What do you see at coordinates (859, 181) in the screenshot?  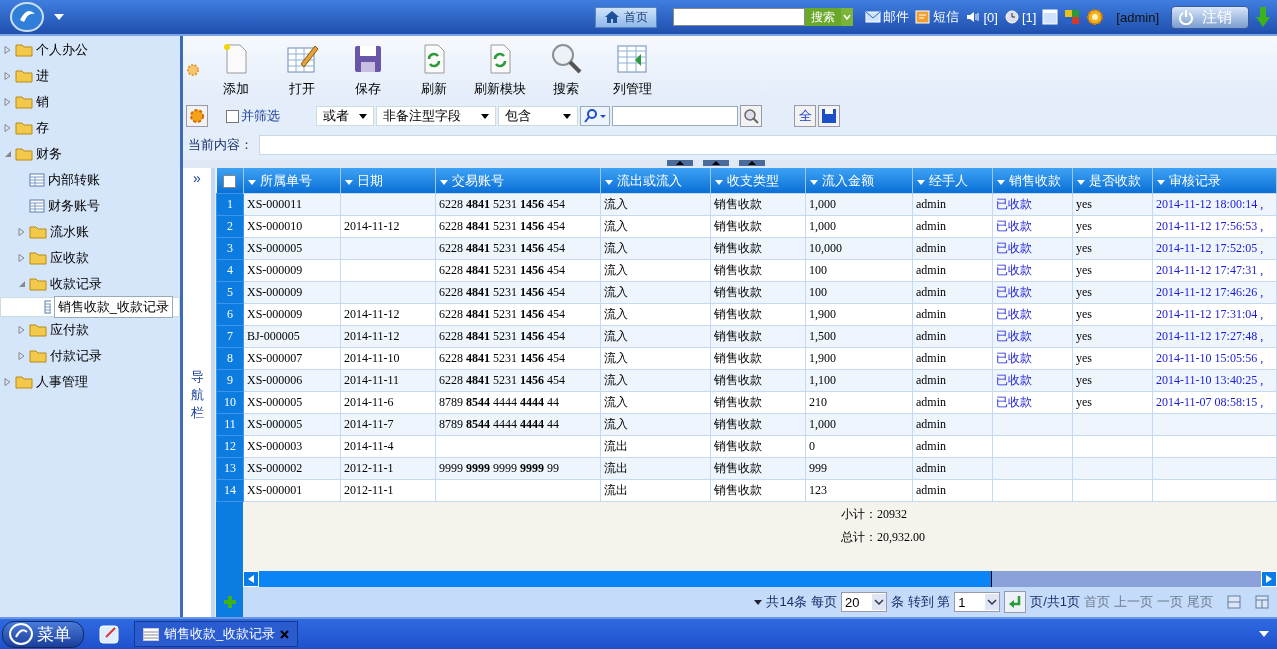 I see `column-header: 流入金额` at bounding box center [859, 181].